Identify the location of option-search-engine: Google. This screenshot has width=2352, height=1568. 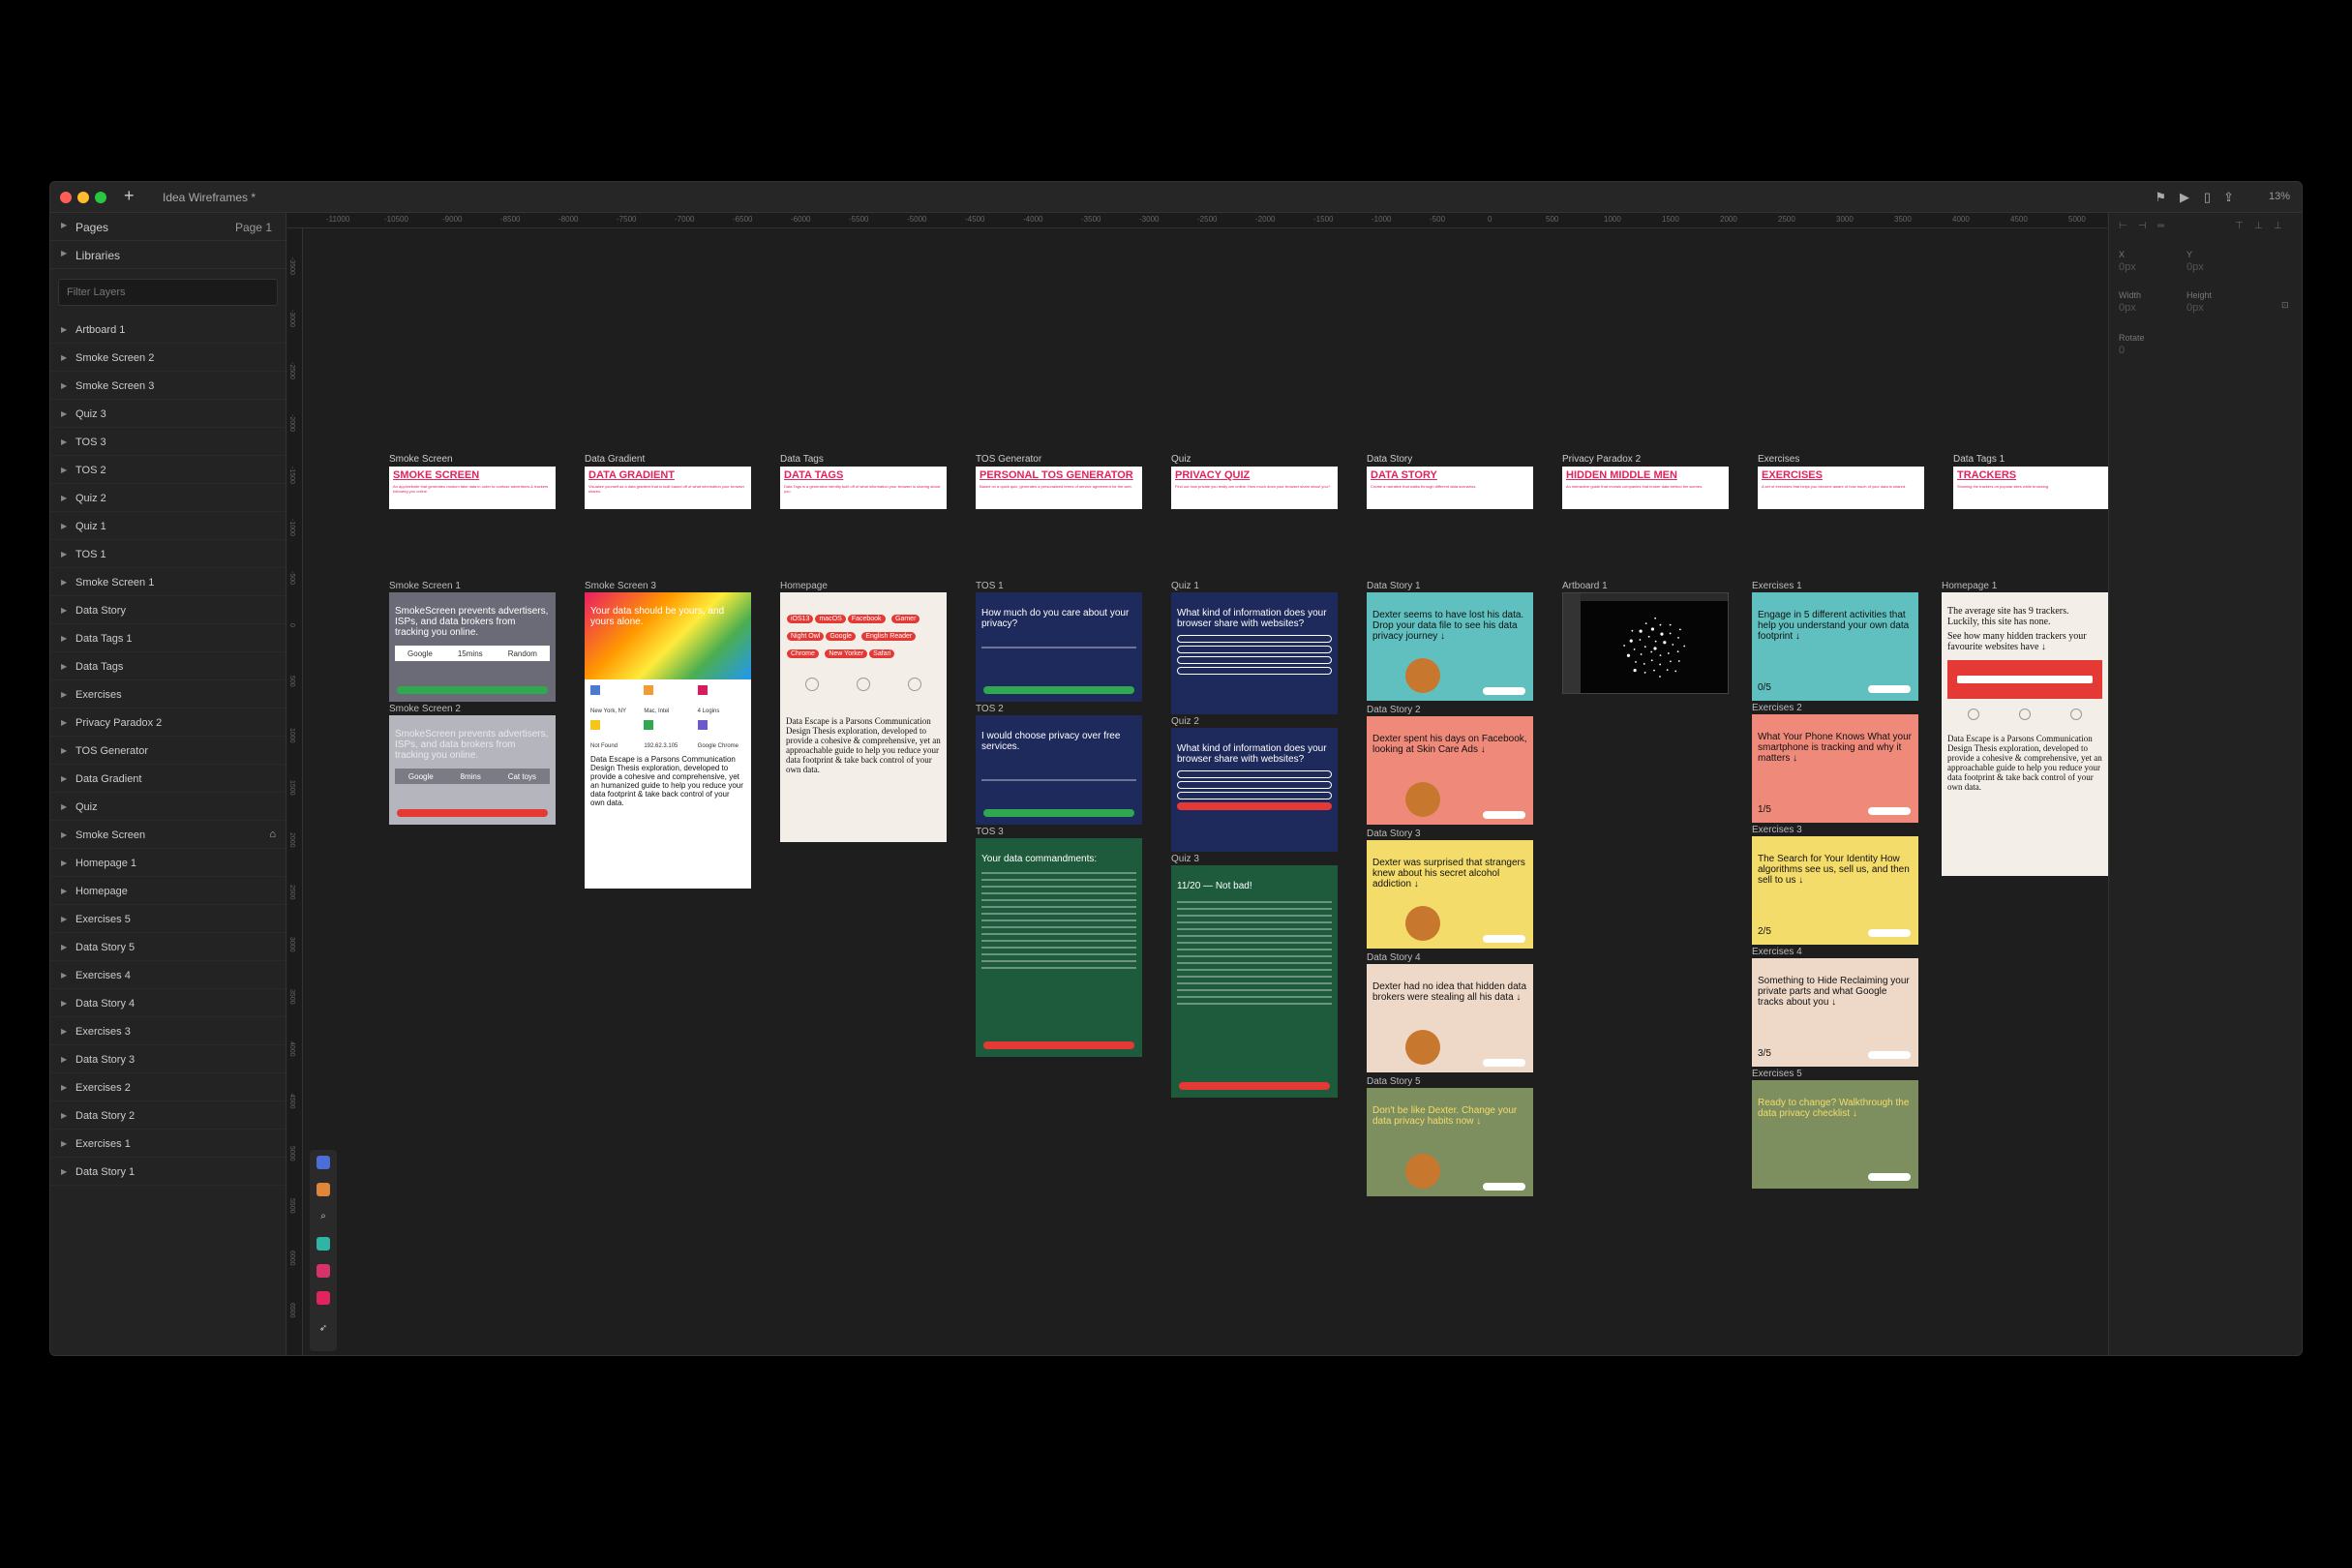
(421, 776).